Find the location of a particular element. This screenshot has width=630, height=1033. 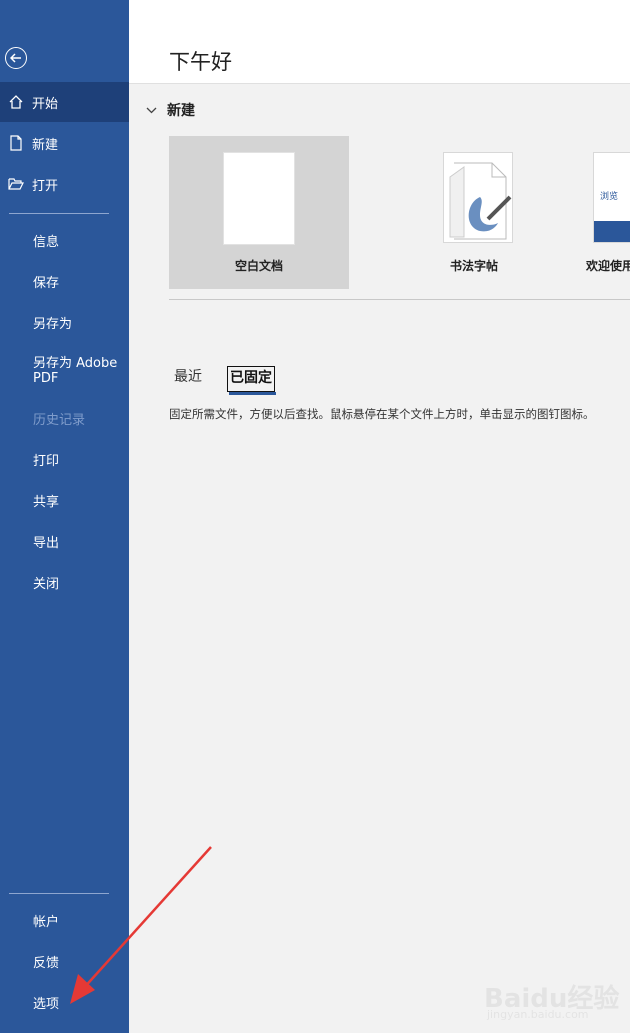

template-blank-document: 空白文档 is located at coordinates (259, 212).